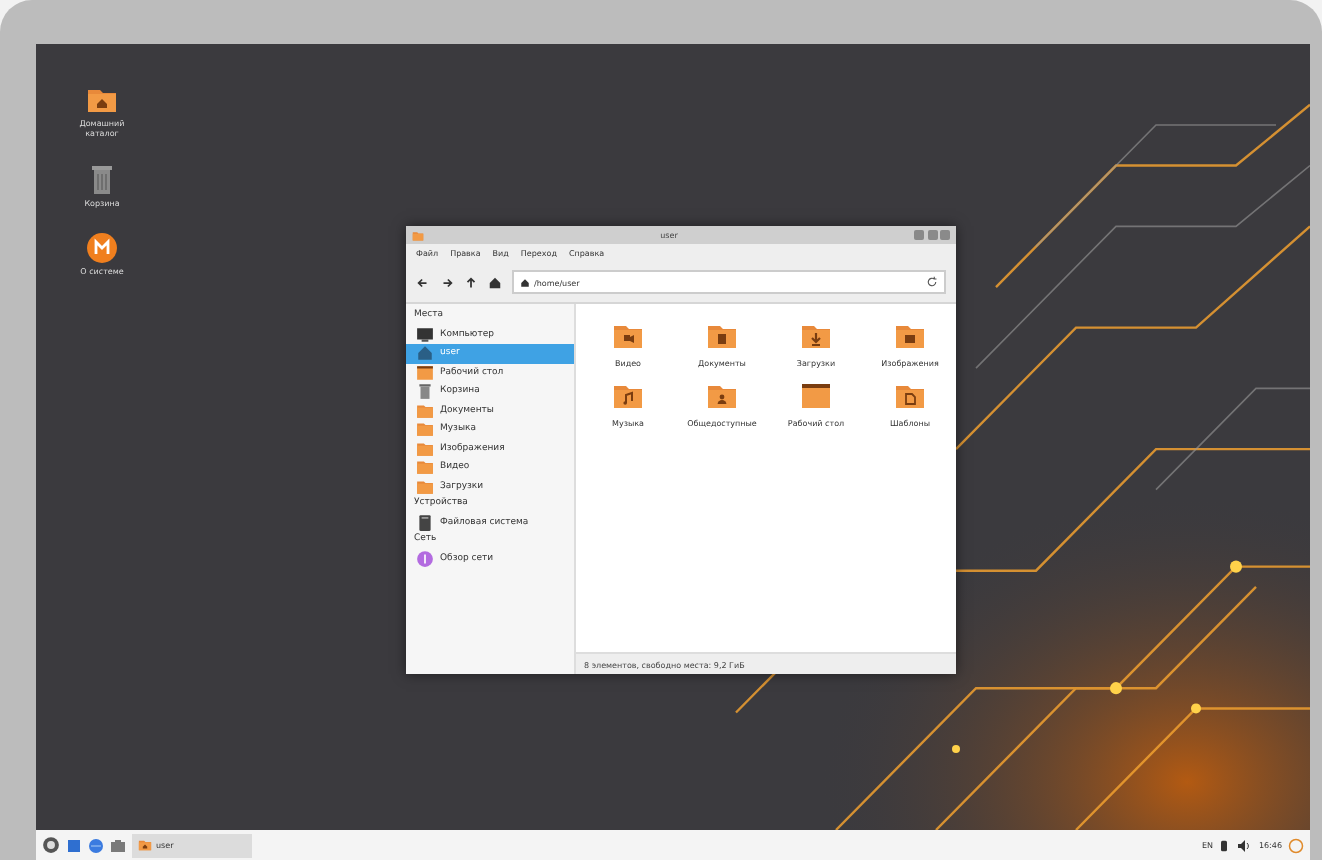 This screenshot has height=860, width=1322. What do you see at coordinates (447, 282) in the screenshot?
I see `forward-arrow-icon` at bounding box center [447, 282].